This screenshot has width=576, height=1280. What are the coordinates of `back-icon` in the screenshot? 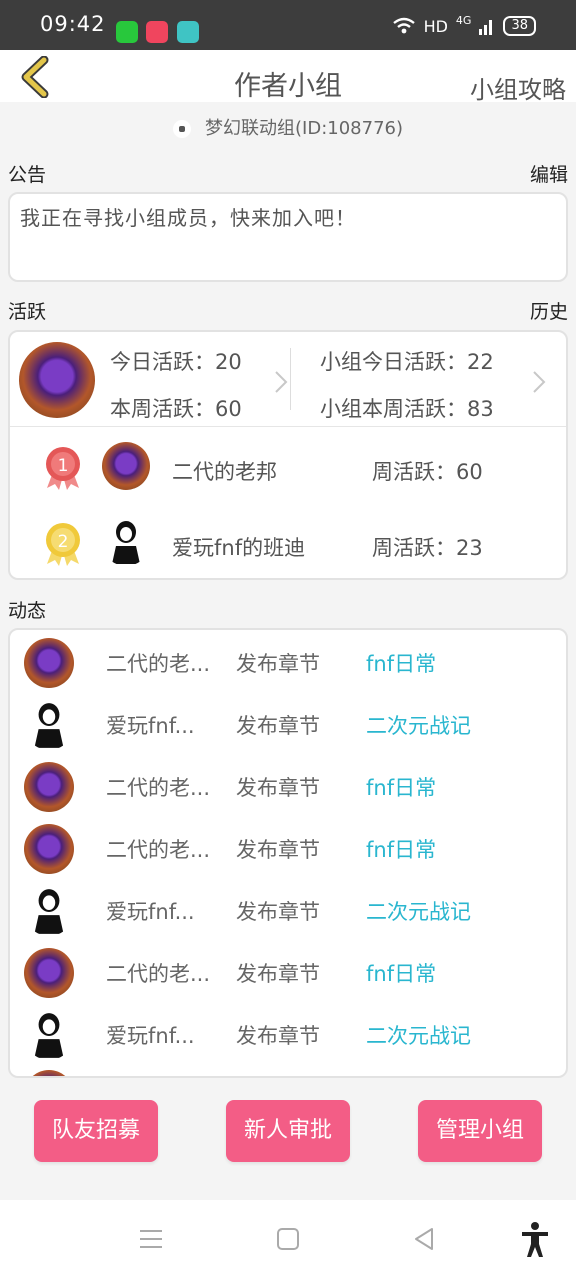 It's located at (424, 1239).